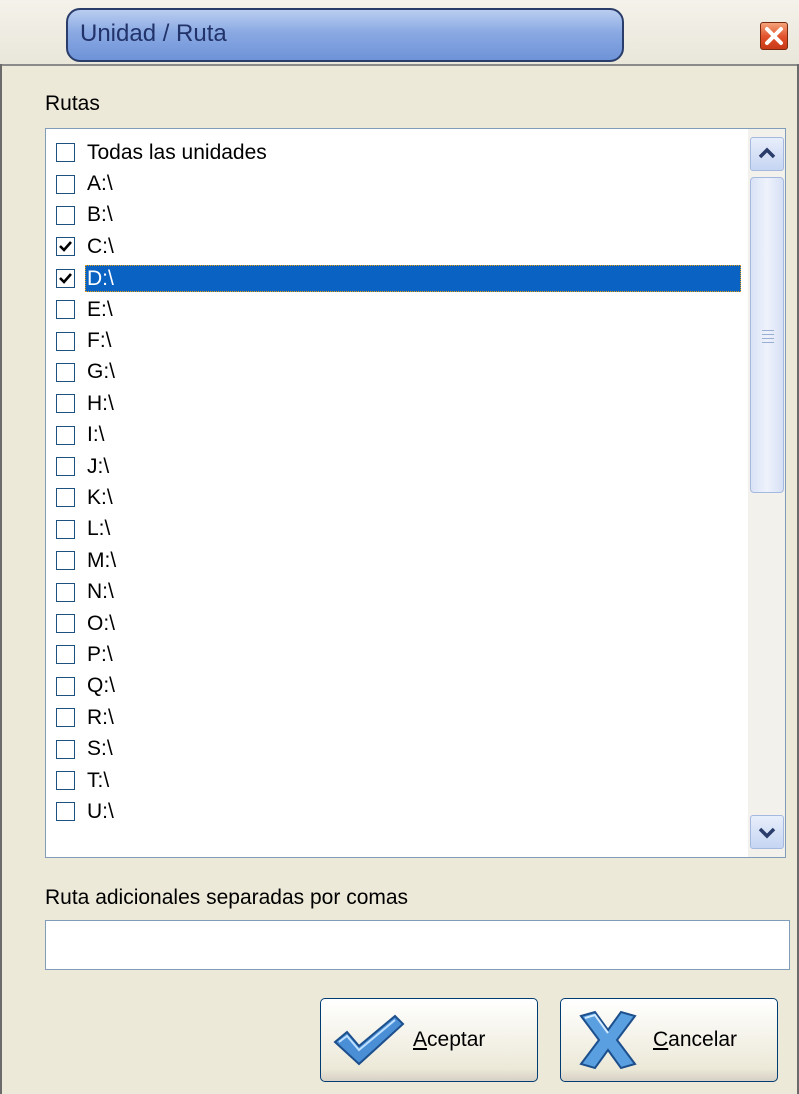  I want to click on list-item: L:\, so click(396, 529).